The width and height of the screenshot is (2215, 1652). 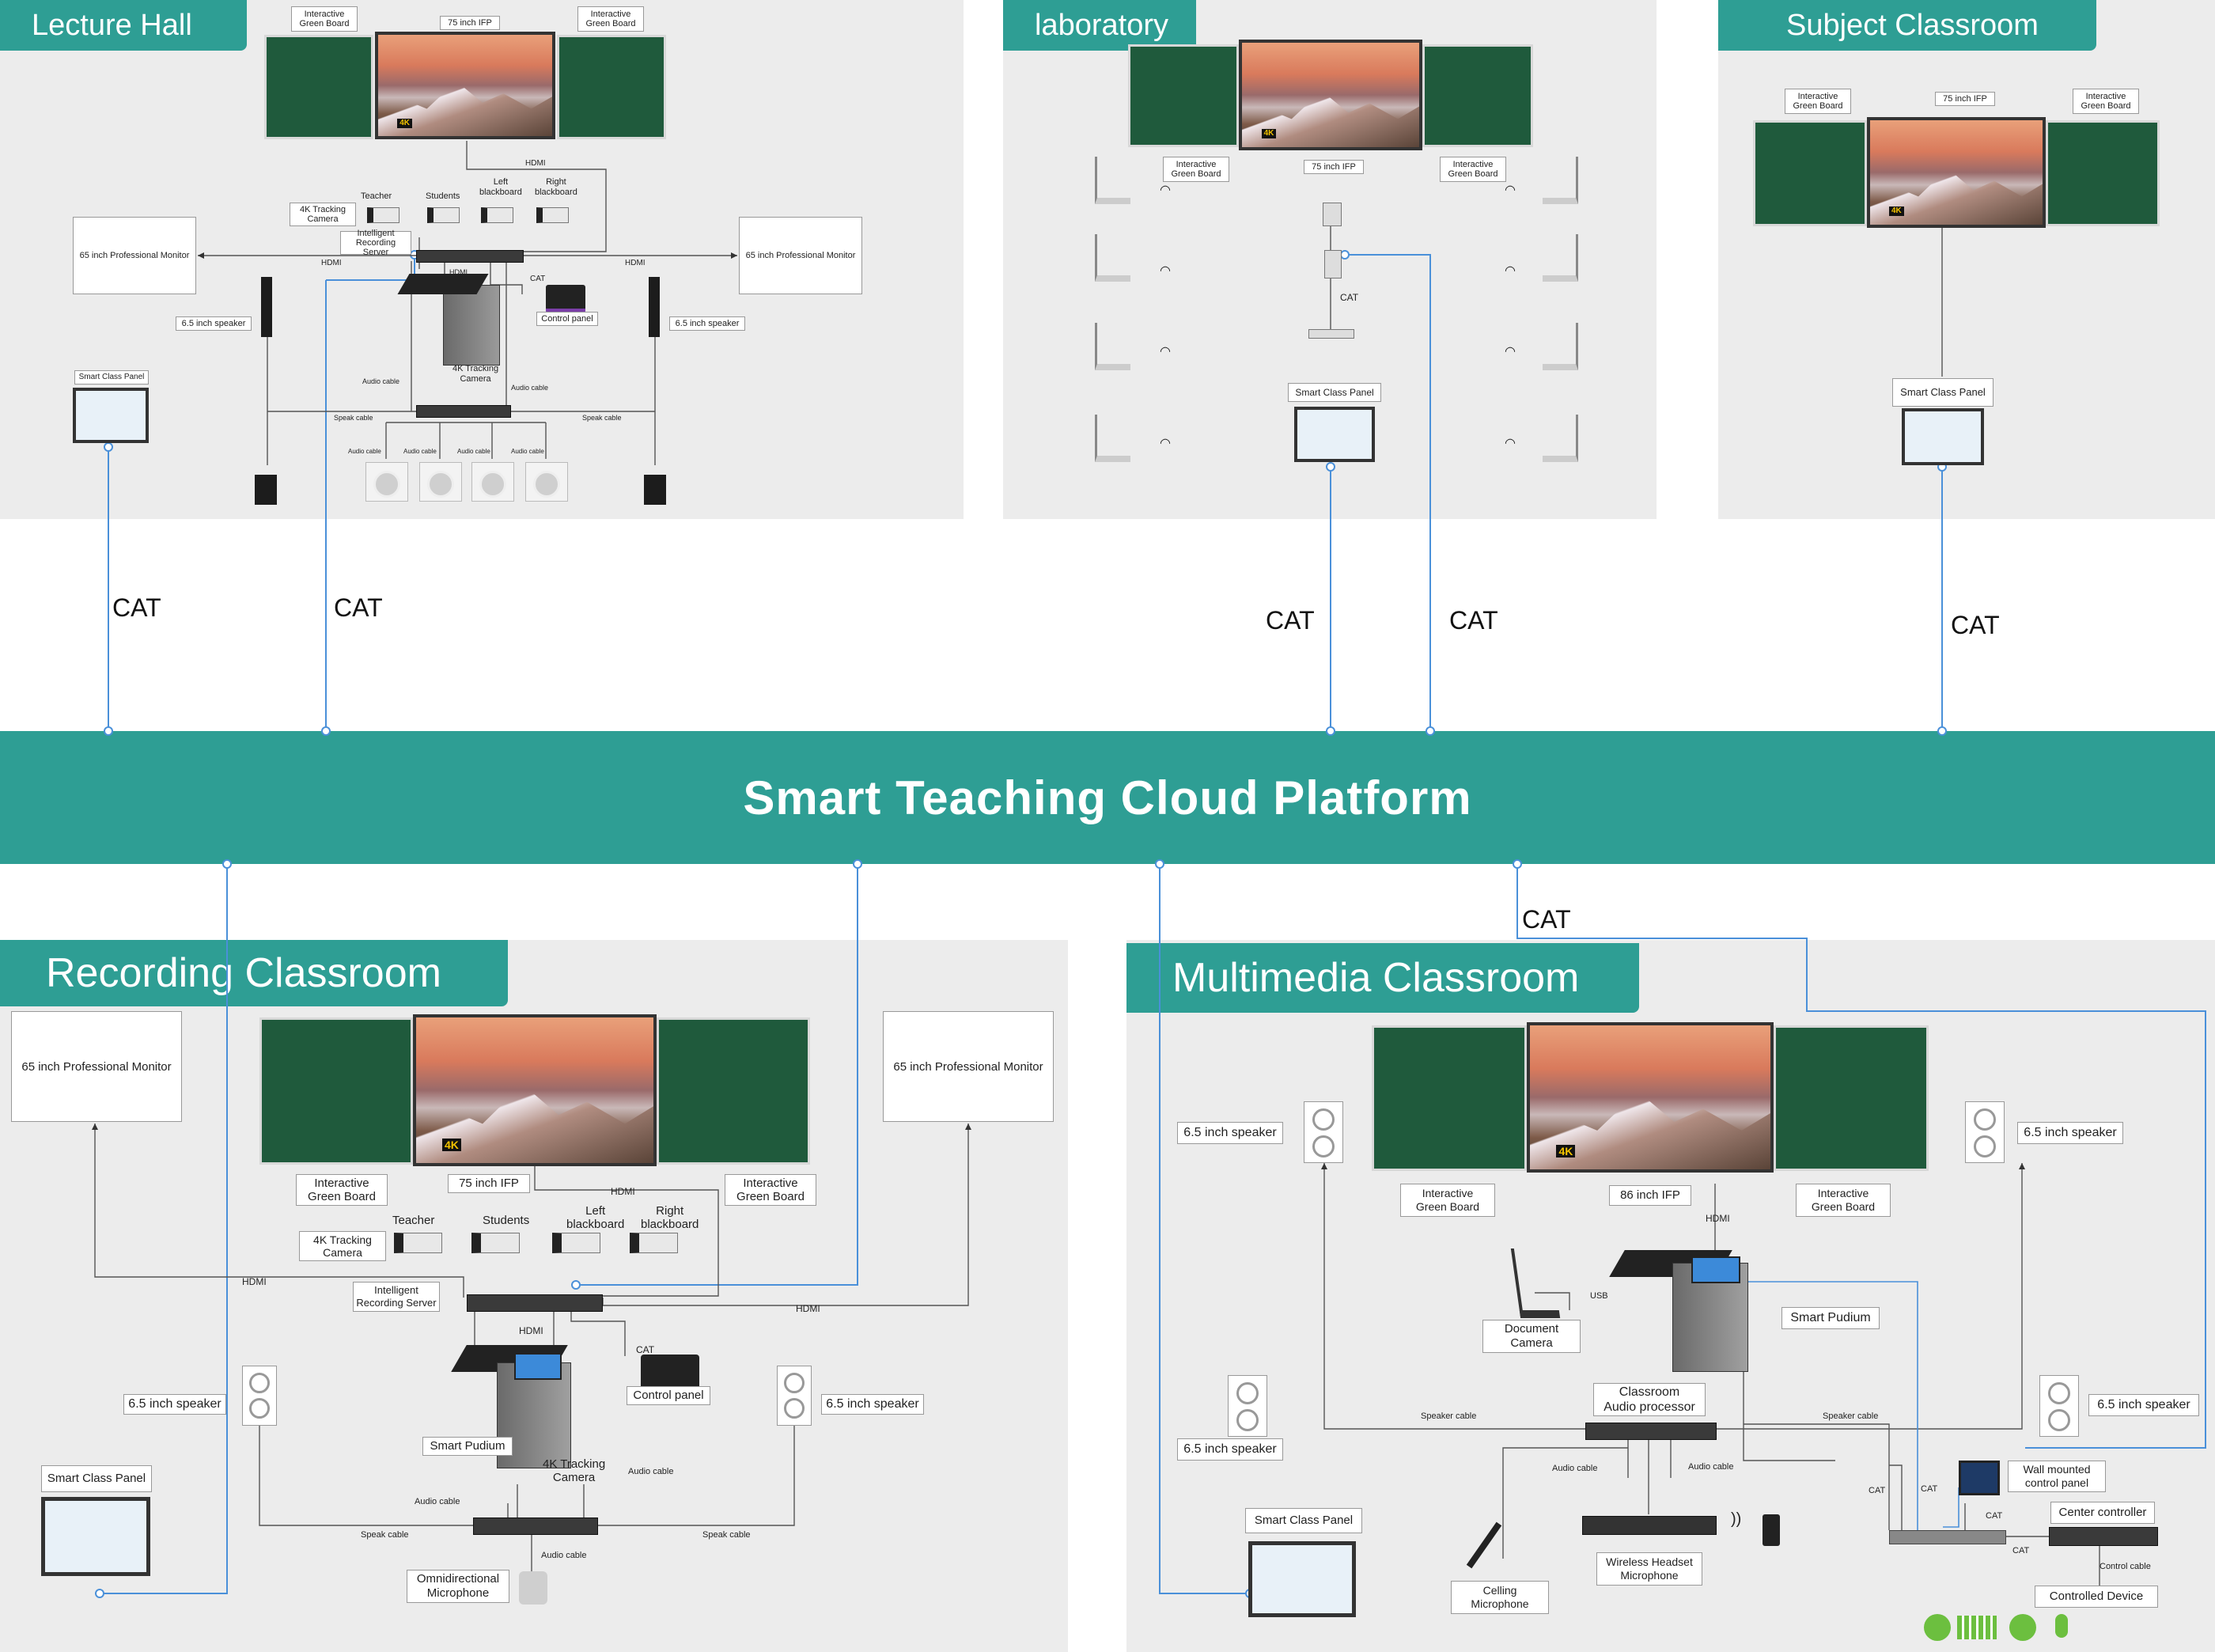 I want to click on multimedia-speaker-tl-icon, so click(x=1323, y=1132).